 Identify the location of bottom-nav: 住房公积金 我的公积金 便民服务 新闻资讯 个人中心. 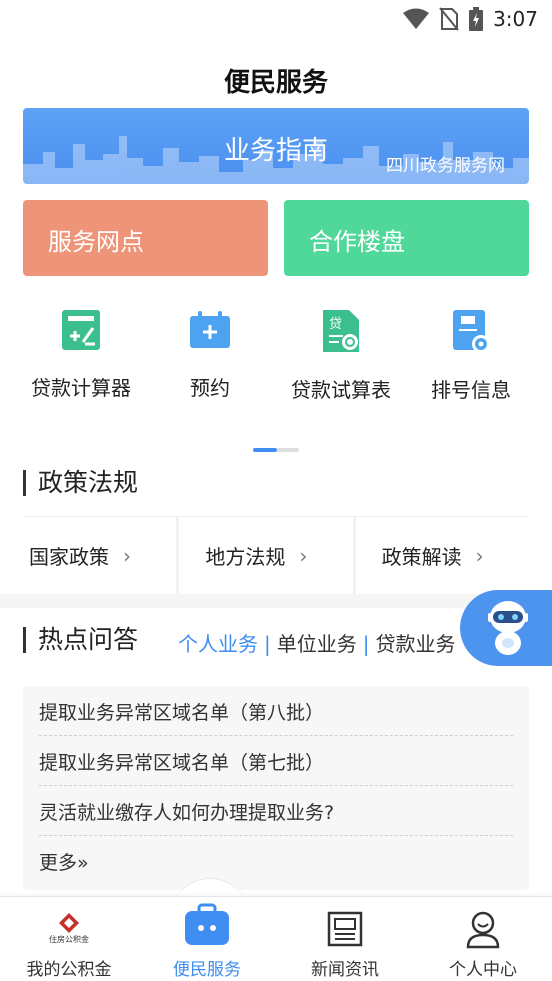
(276, 938).